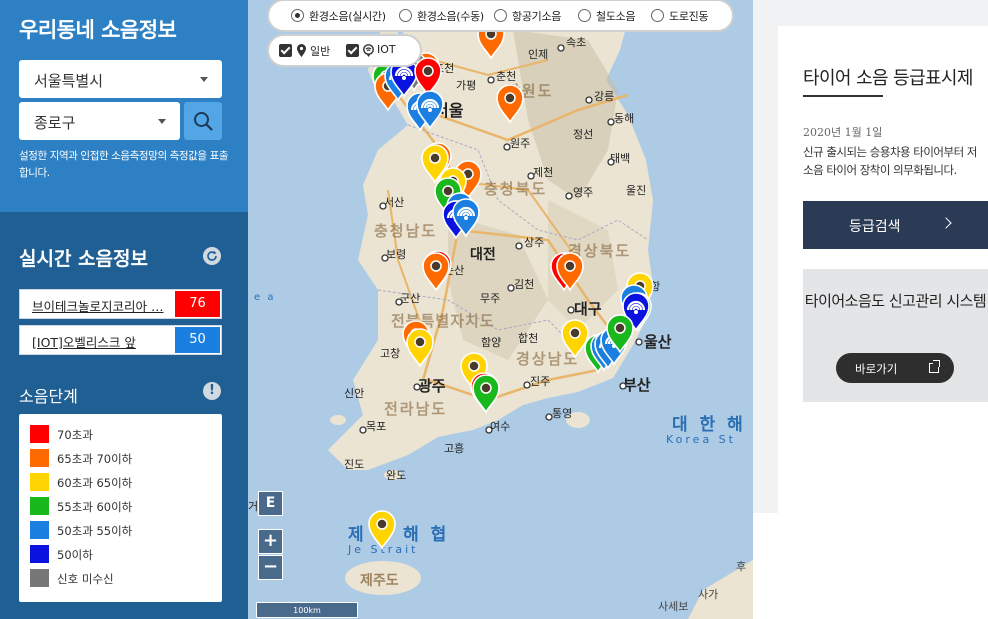  I want to click on title-underline, so click(843, 96).